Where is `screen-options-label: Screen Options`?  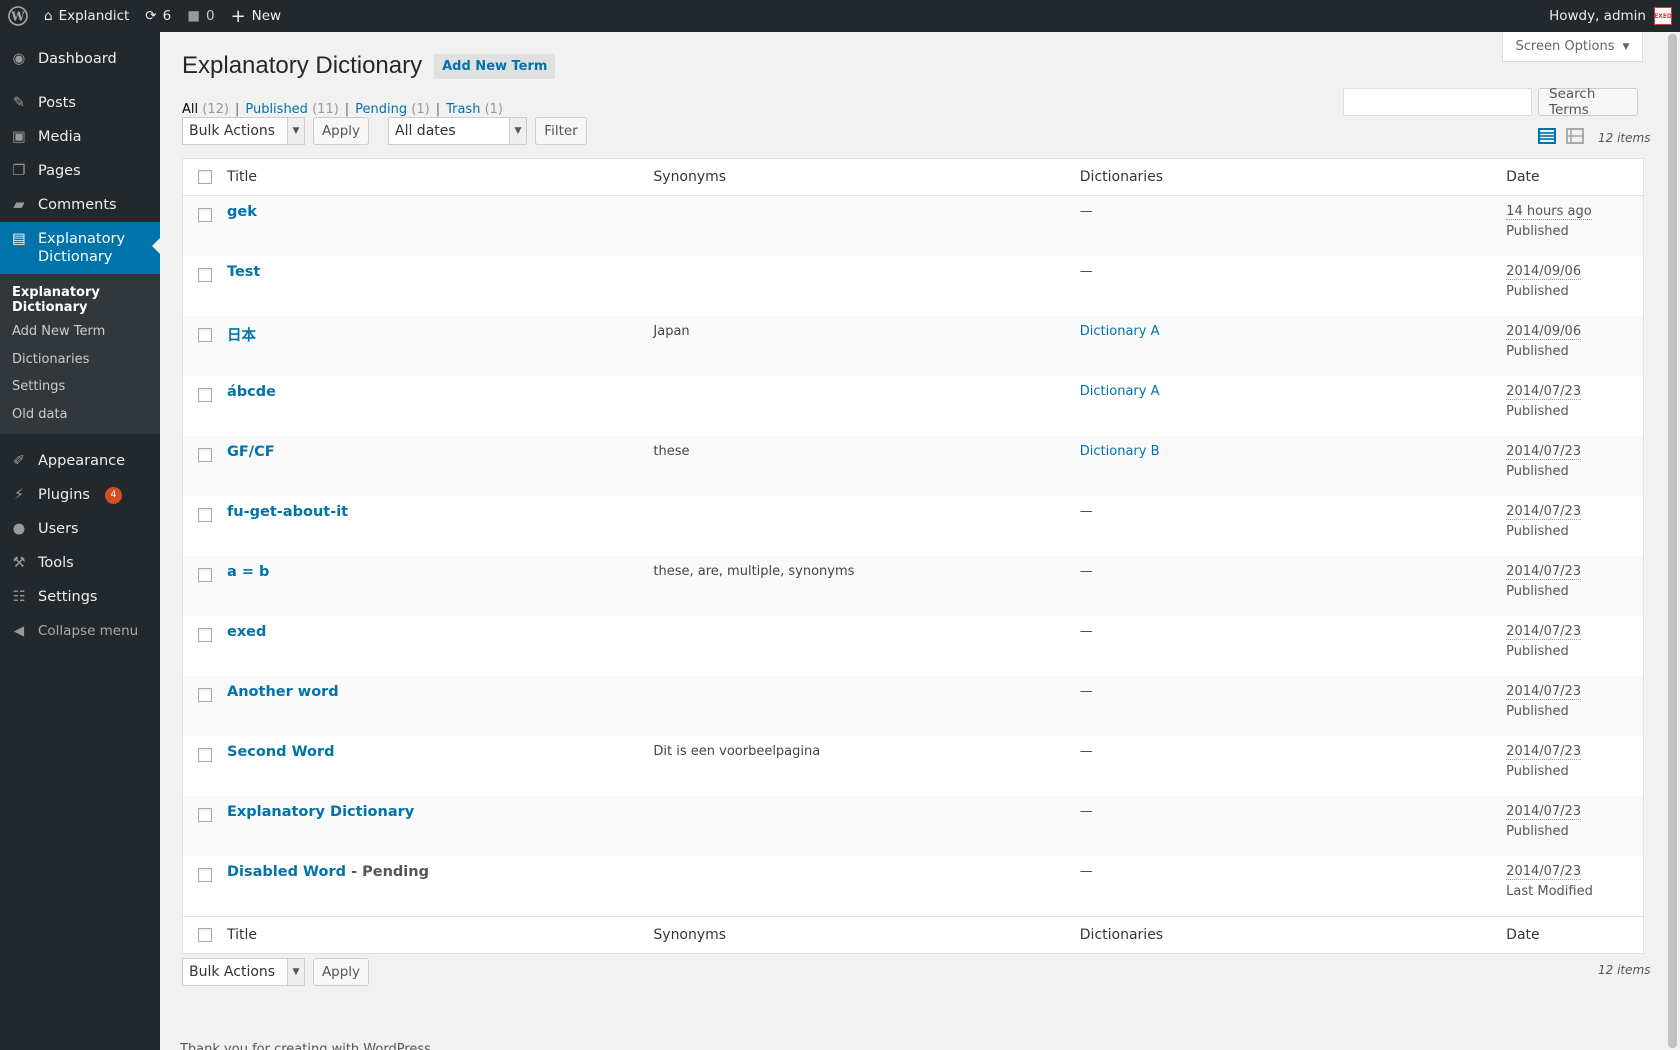
screen-options-label: Screen Options is located at coordinates (1565, 46).